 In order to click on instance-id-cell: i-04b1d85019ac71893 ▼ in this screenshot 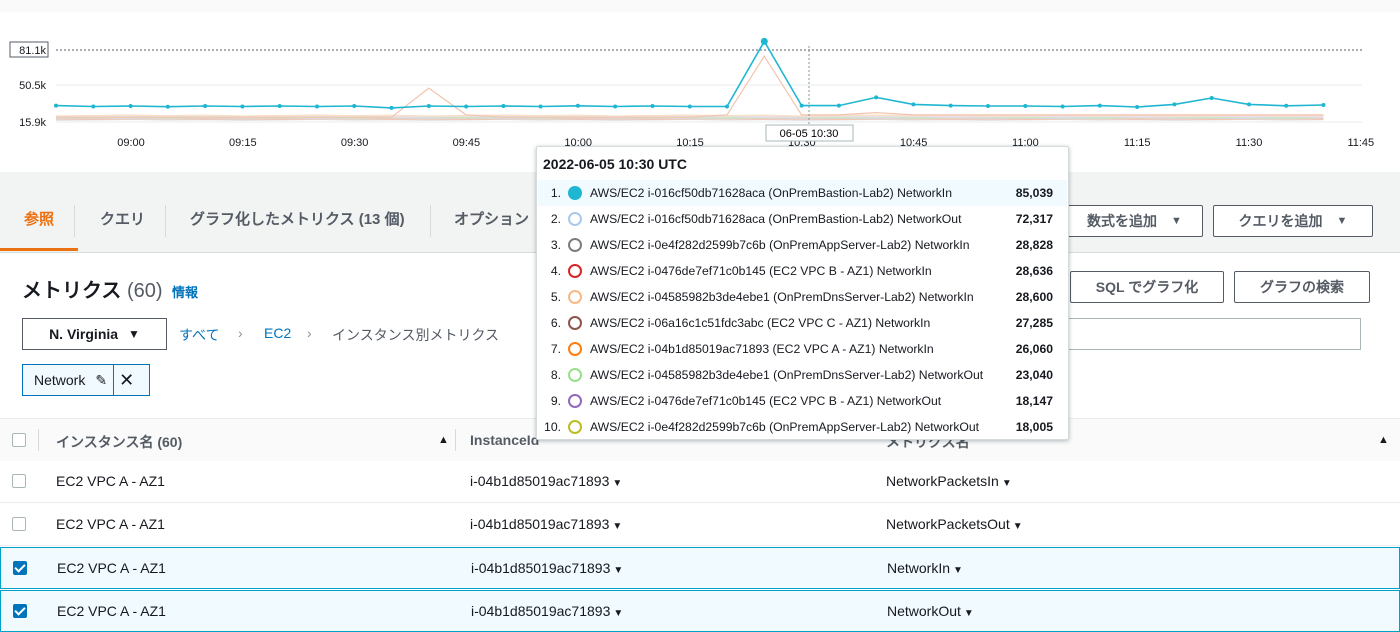, I will do `click(547, 568)`.